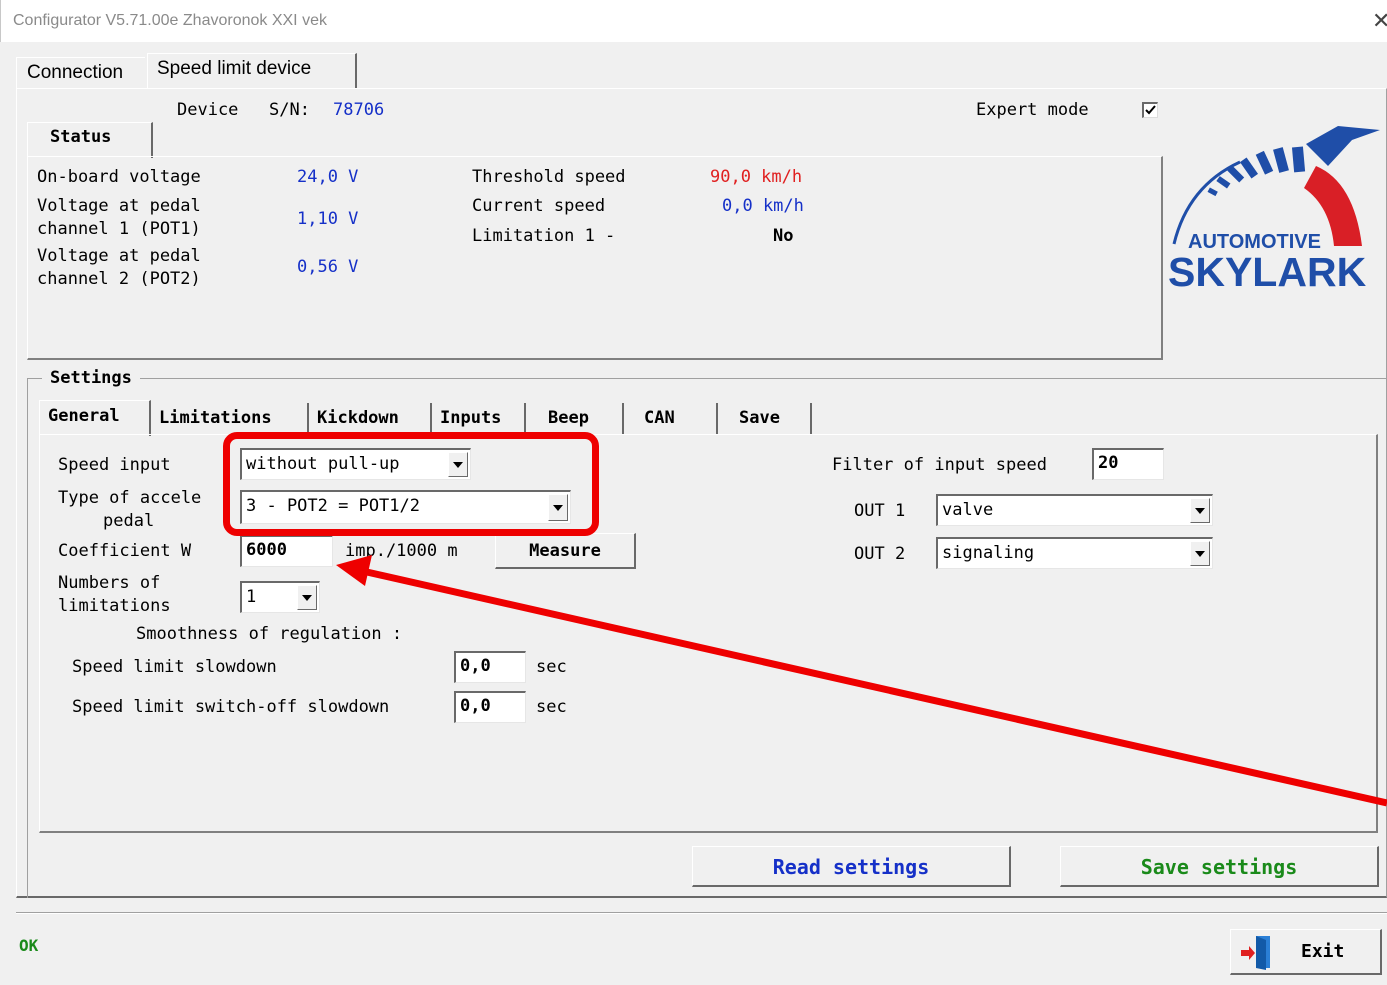  What do you see at coordinates (29, 945) in the screenshot?
I see `status-text: OK` at bounding box center [29, 945].